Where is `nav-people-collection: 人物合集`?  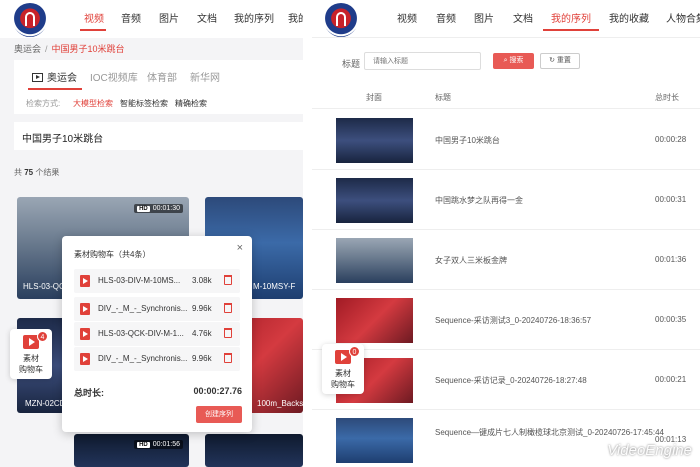 nav-people-collection: 人物合集 is located at coordinates (683, 17).